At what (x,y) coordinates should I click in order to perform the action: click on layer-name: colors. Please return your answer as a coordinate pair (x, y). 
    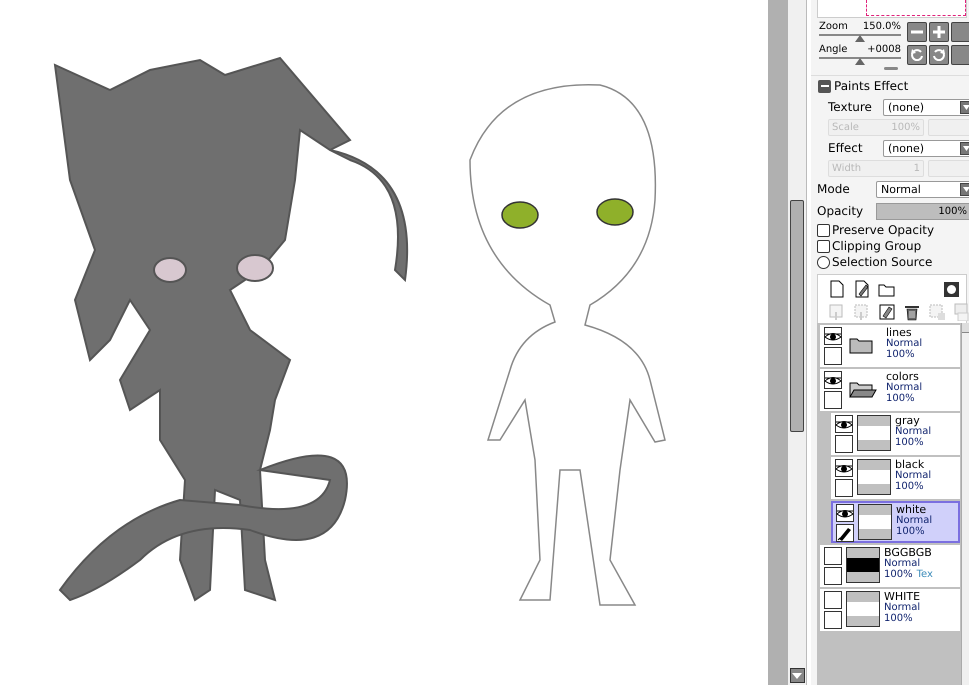
    Looking at the image, I should click on (902, 376).